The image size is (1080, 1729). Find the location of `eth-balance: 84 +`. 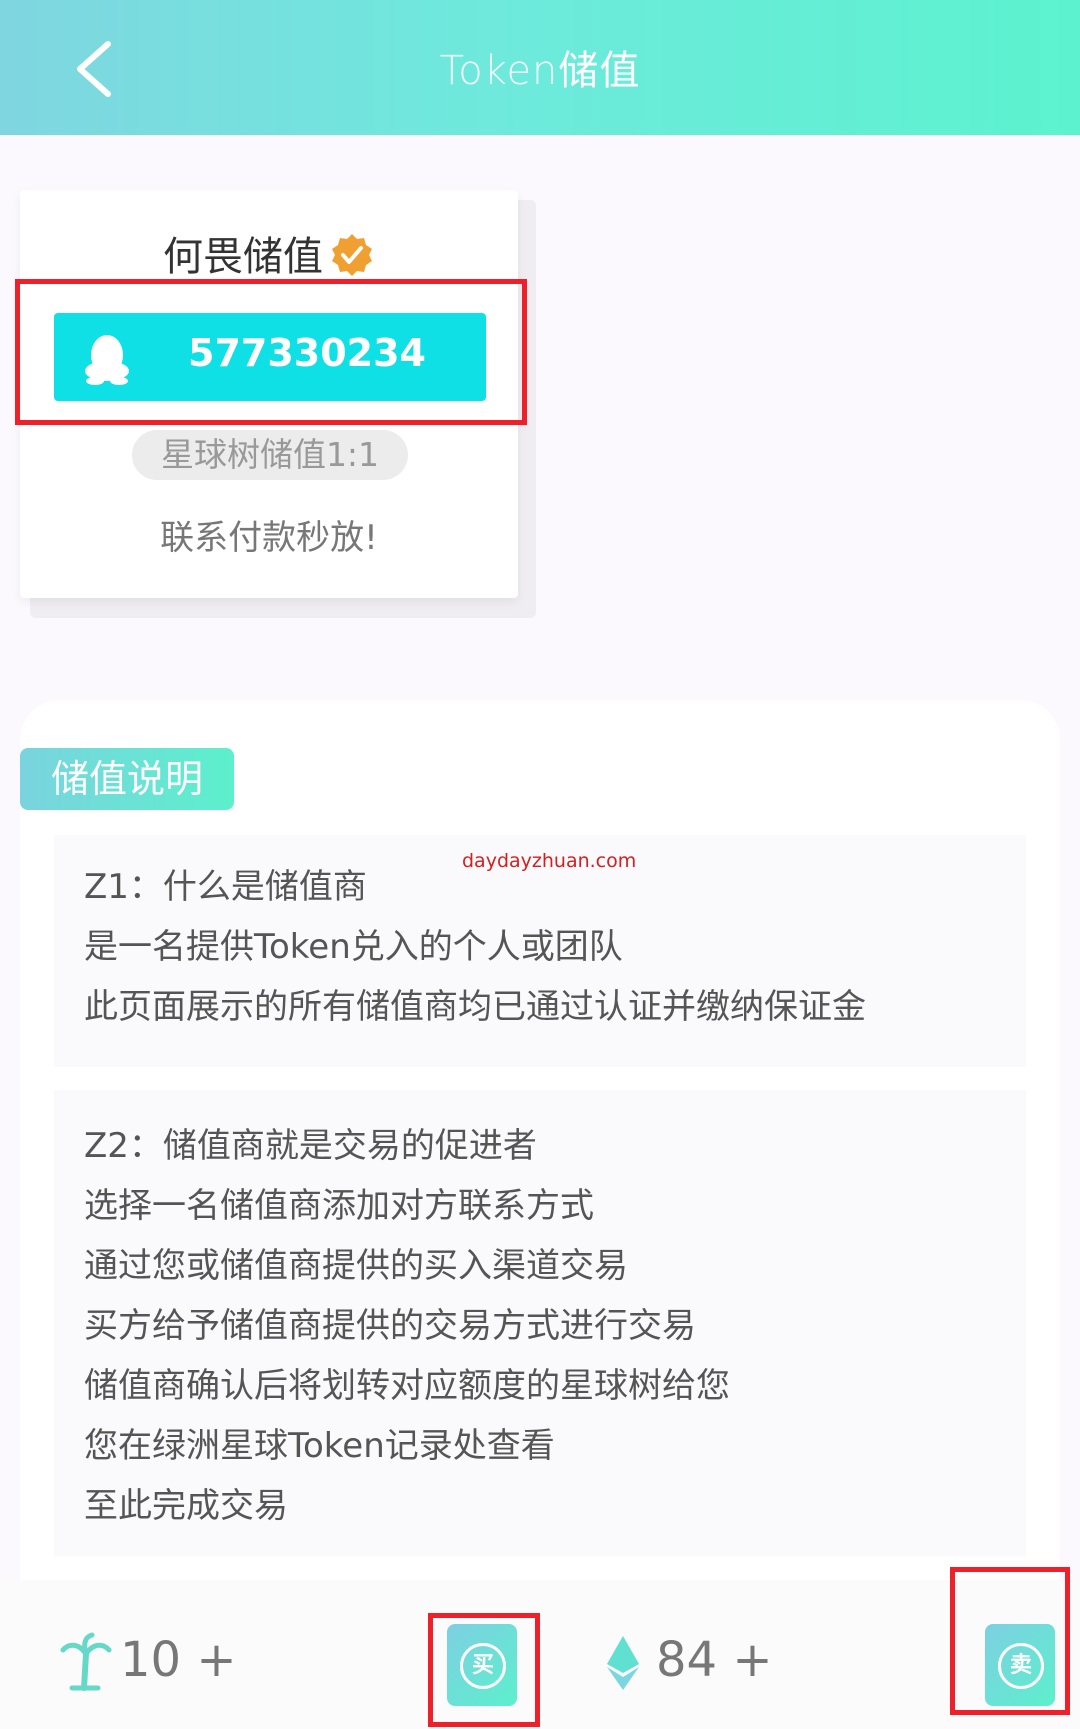

eth-balance: 84 + is located at coordinates (714, 1660).